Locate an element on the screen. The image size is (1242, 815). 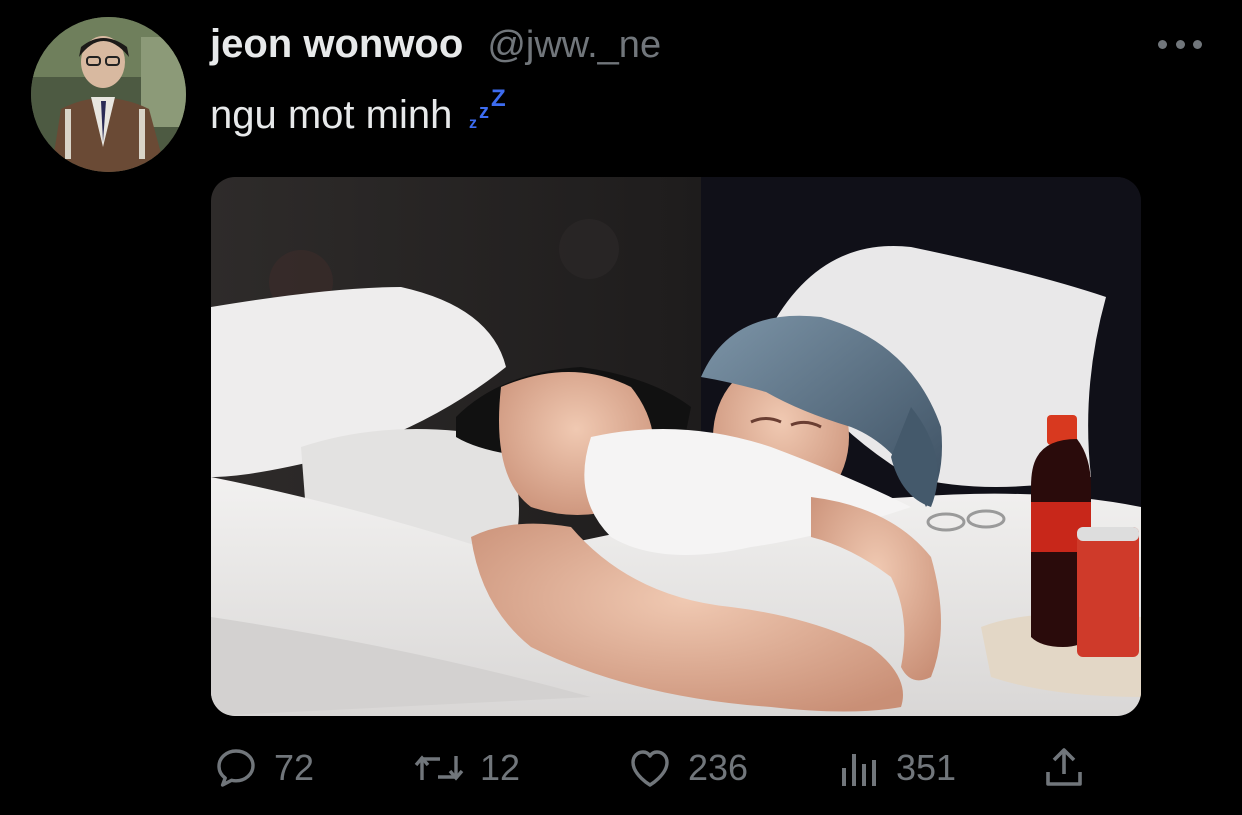
svg-text: Z is located at coordinates (498, 100).